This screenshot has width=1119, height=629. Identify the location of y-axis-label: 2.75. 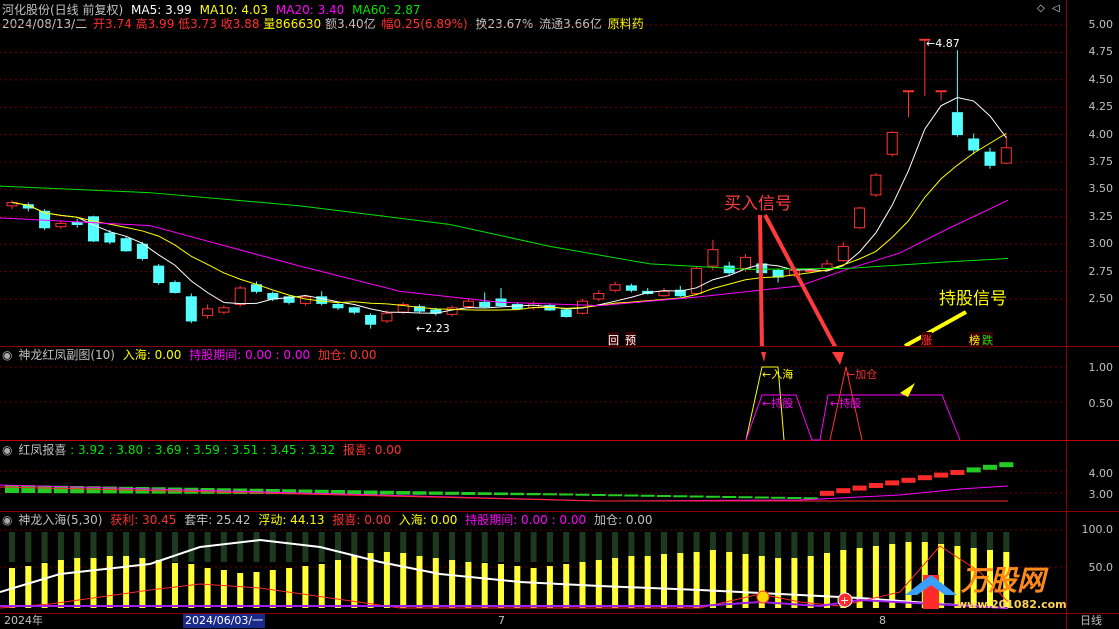
(1101, 271).